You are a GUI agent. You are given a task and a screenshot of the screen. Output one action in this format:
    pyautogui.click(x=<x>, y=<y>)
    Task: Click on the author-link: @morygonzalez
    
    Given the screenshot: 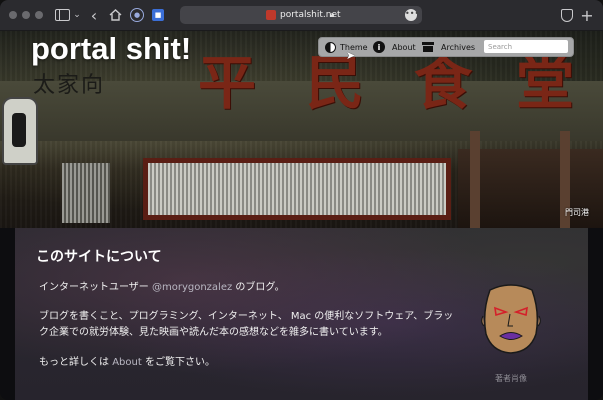 What is the action you would take?
    pyautogui.click(x=192, y=287)
    